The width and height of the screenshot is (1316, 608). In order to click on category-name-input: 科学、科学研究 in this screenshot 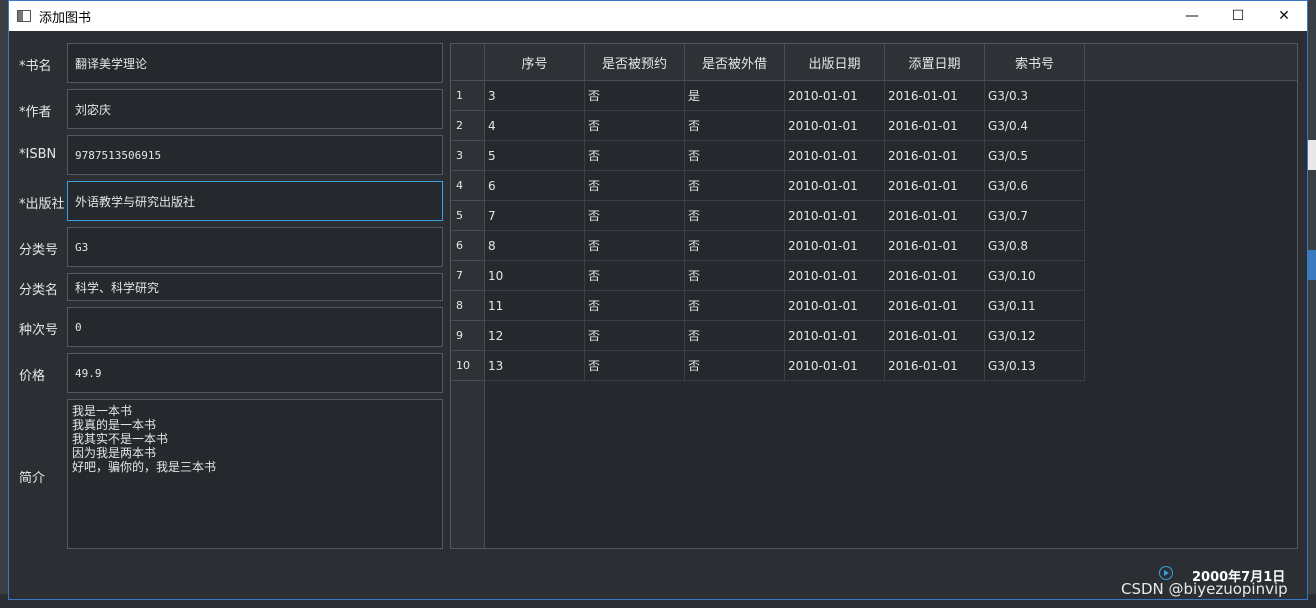, I will do `click(255, 287)`.